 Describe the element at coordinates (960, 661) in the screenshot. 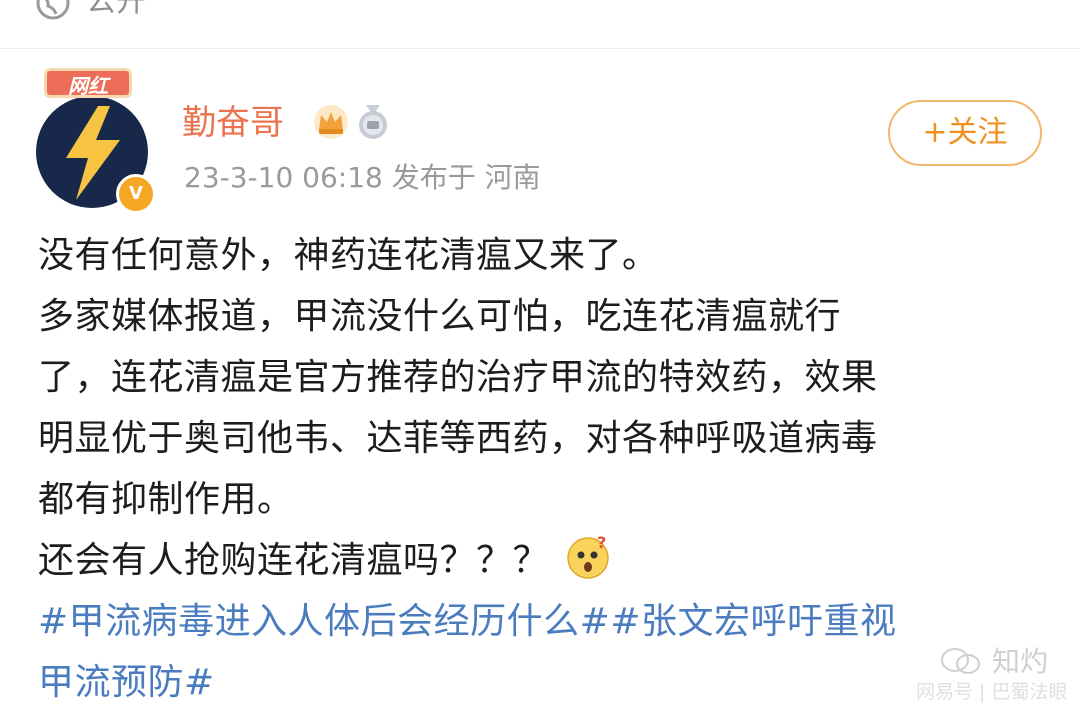

I see `wechat-icon` at that location.